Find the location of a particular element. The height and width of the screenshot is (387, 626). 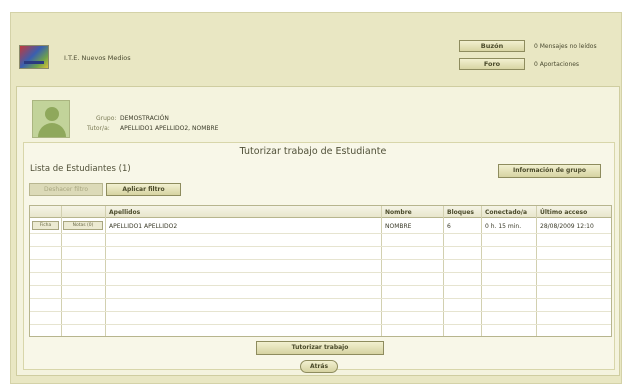

col-header-apellidos: Apellidos is located at coordinates (124, 212).